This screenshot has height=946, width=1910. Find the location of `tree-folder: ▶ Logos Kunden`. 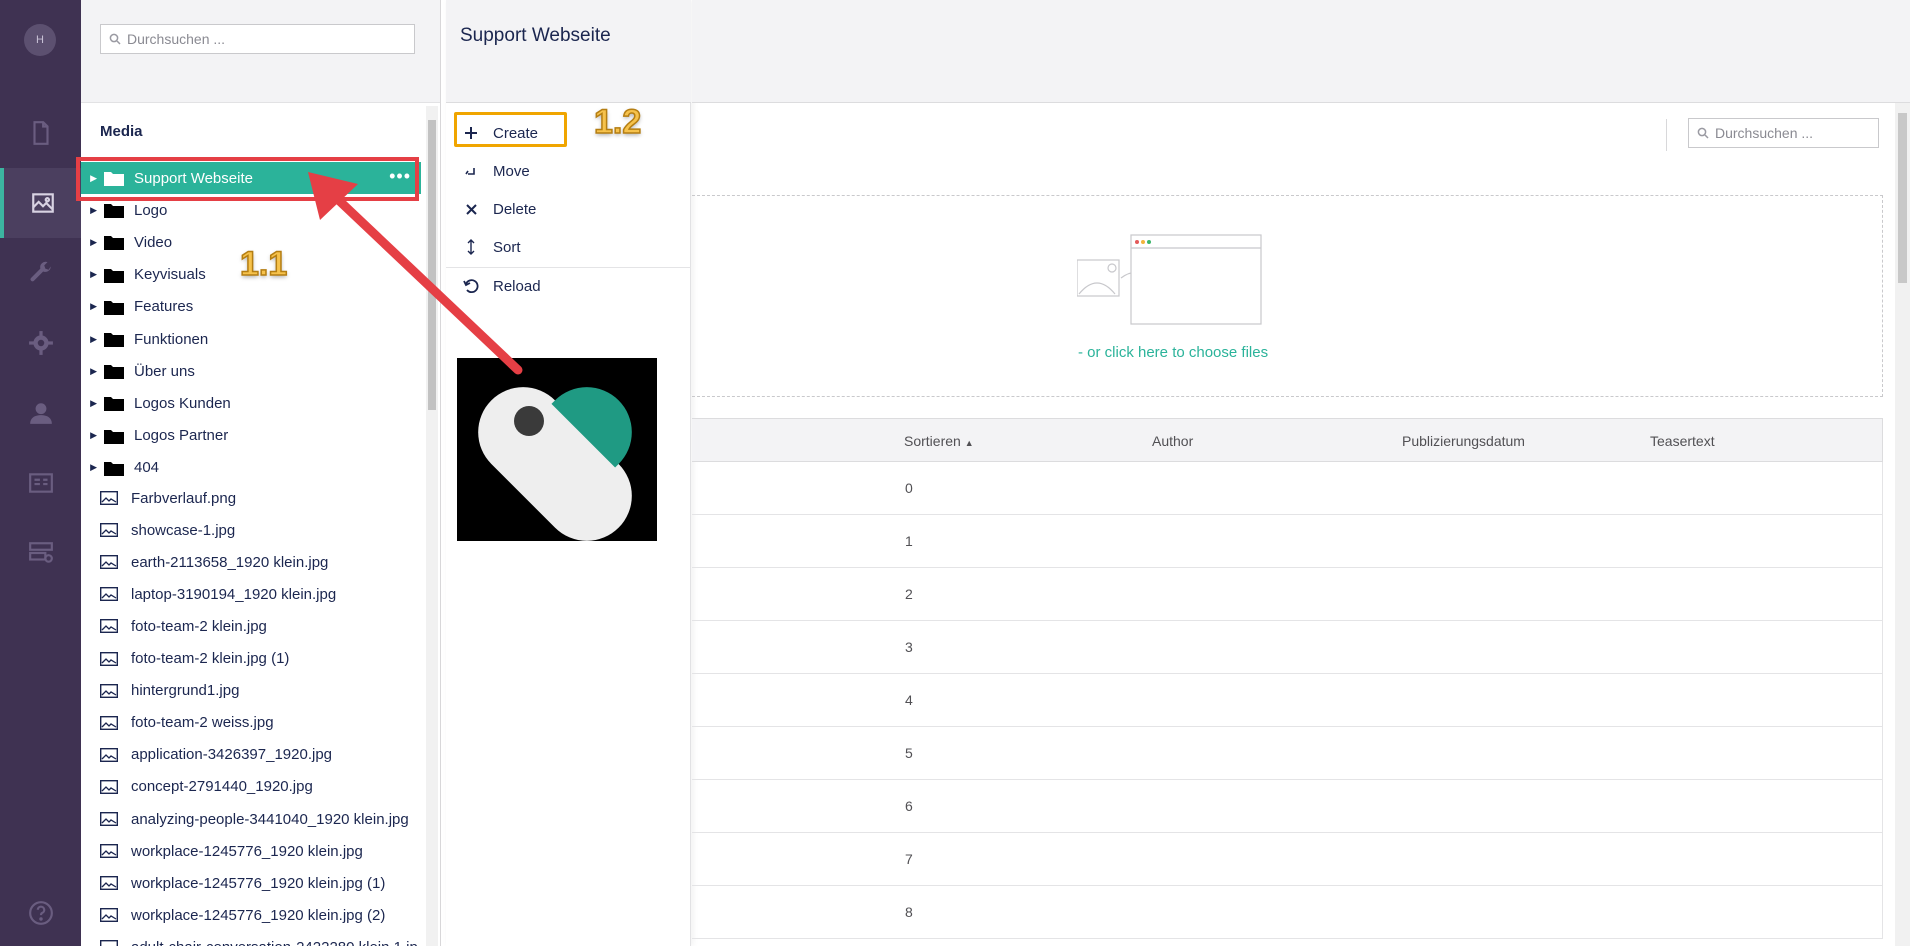

tree-folder: ▶ Logos Kunden is located at coordinates (251, 403).